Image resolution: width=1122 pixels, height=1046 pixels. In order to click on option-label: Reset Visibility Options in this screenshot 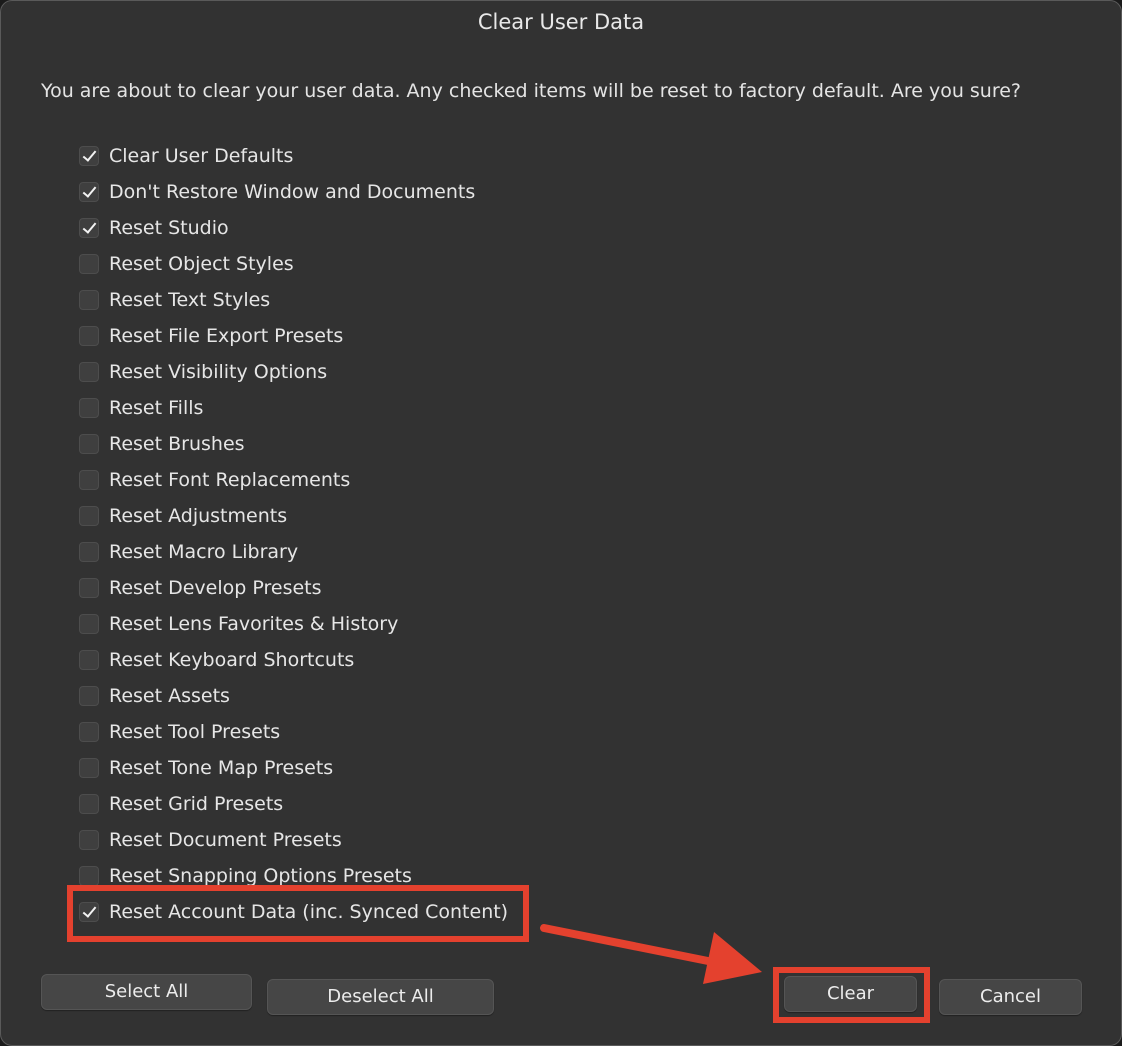, I will do `click(218, 372)`.